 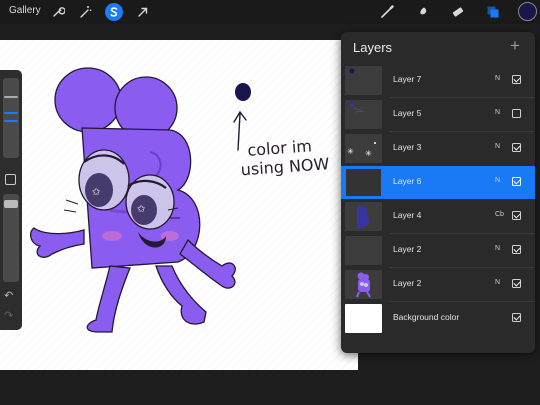 What do you see at coordinates (407, 215) in the screenshot?
I see `layer-name: Layer 4` at bounding box center [407, 215].